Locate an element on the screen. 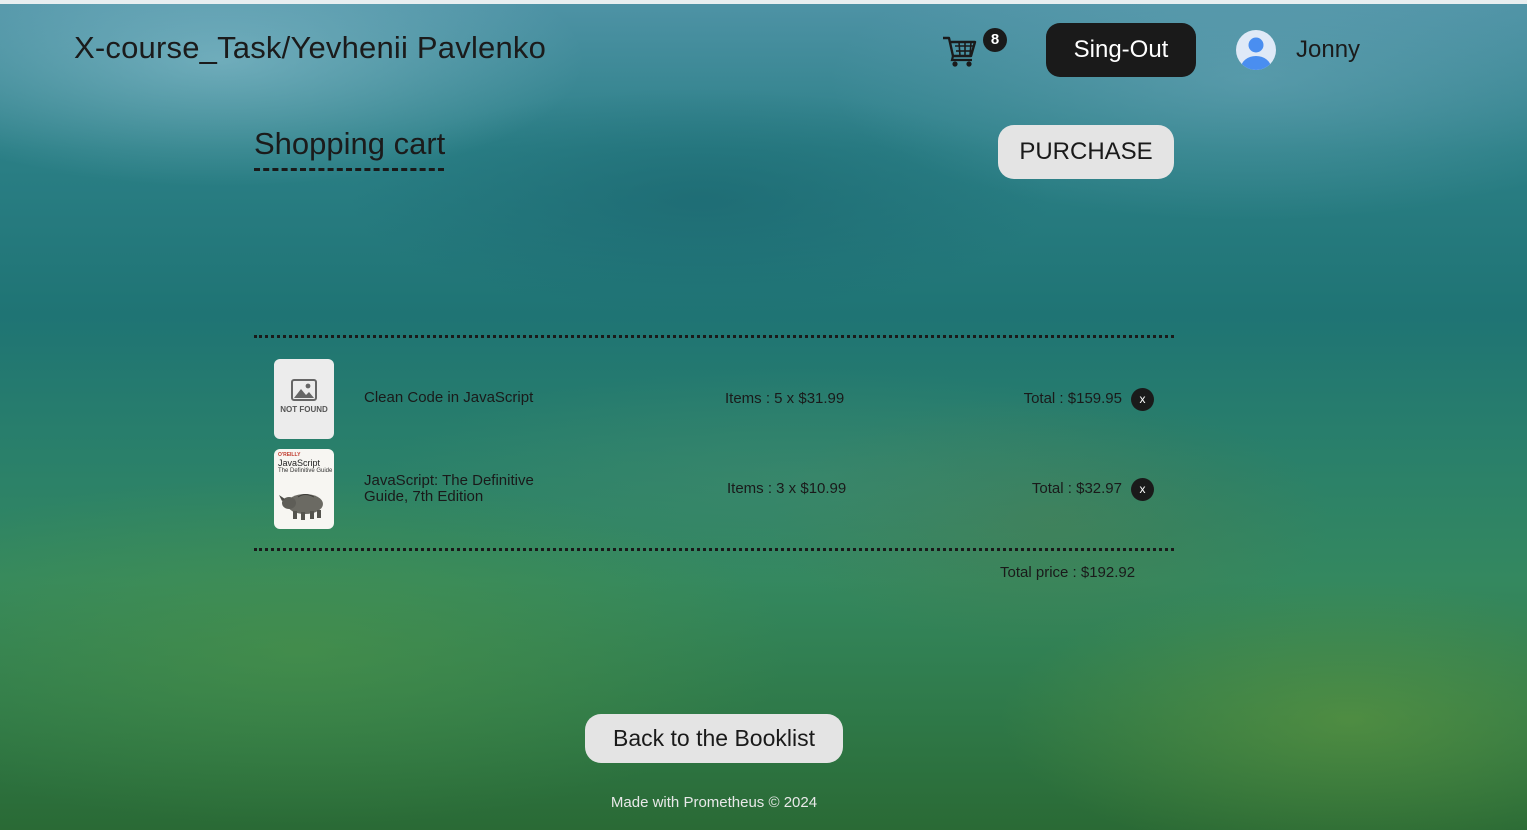  book-thumbnail-not-found: NOT FOUND is located at coordinates (304, 399).